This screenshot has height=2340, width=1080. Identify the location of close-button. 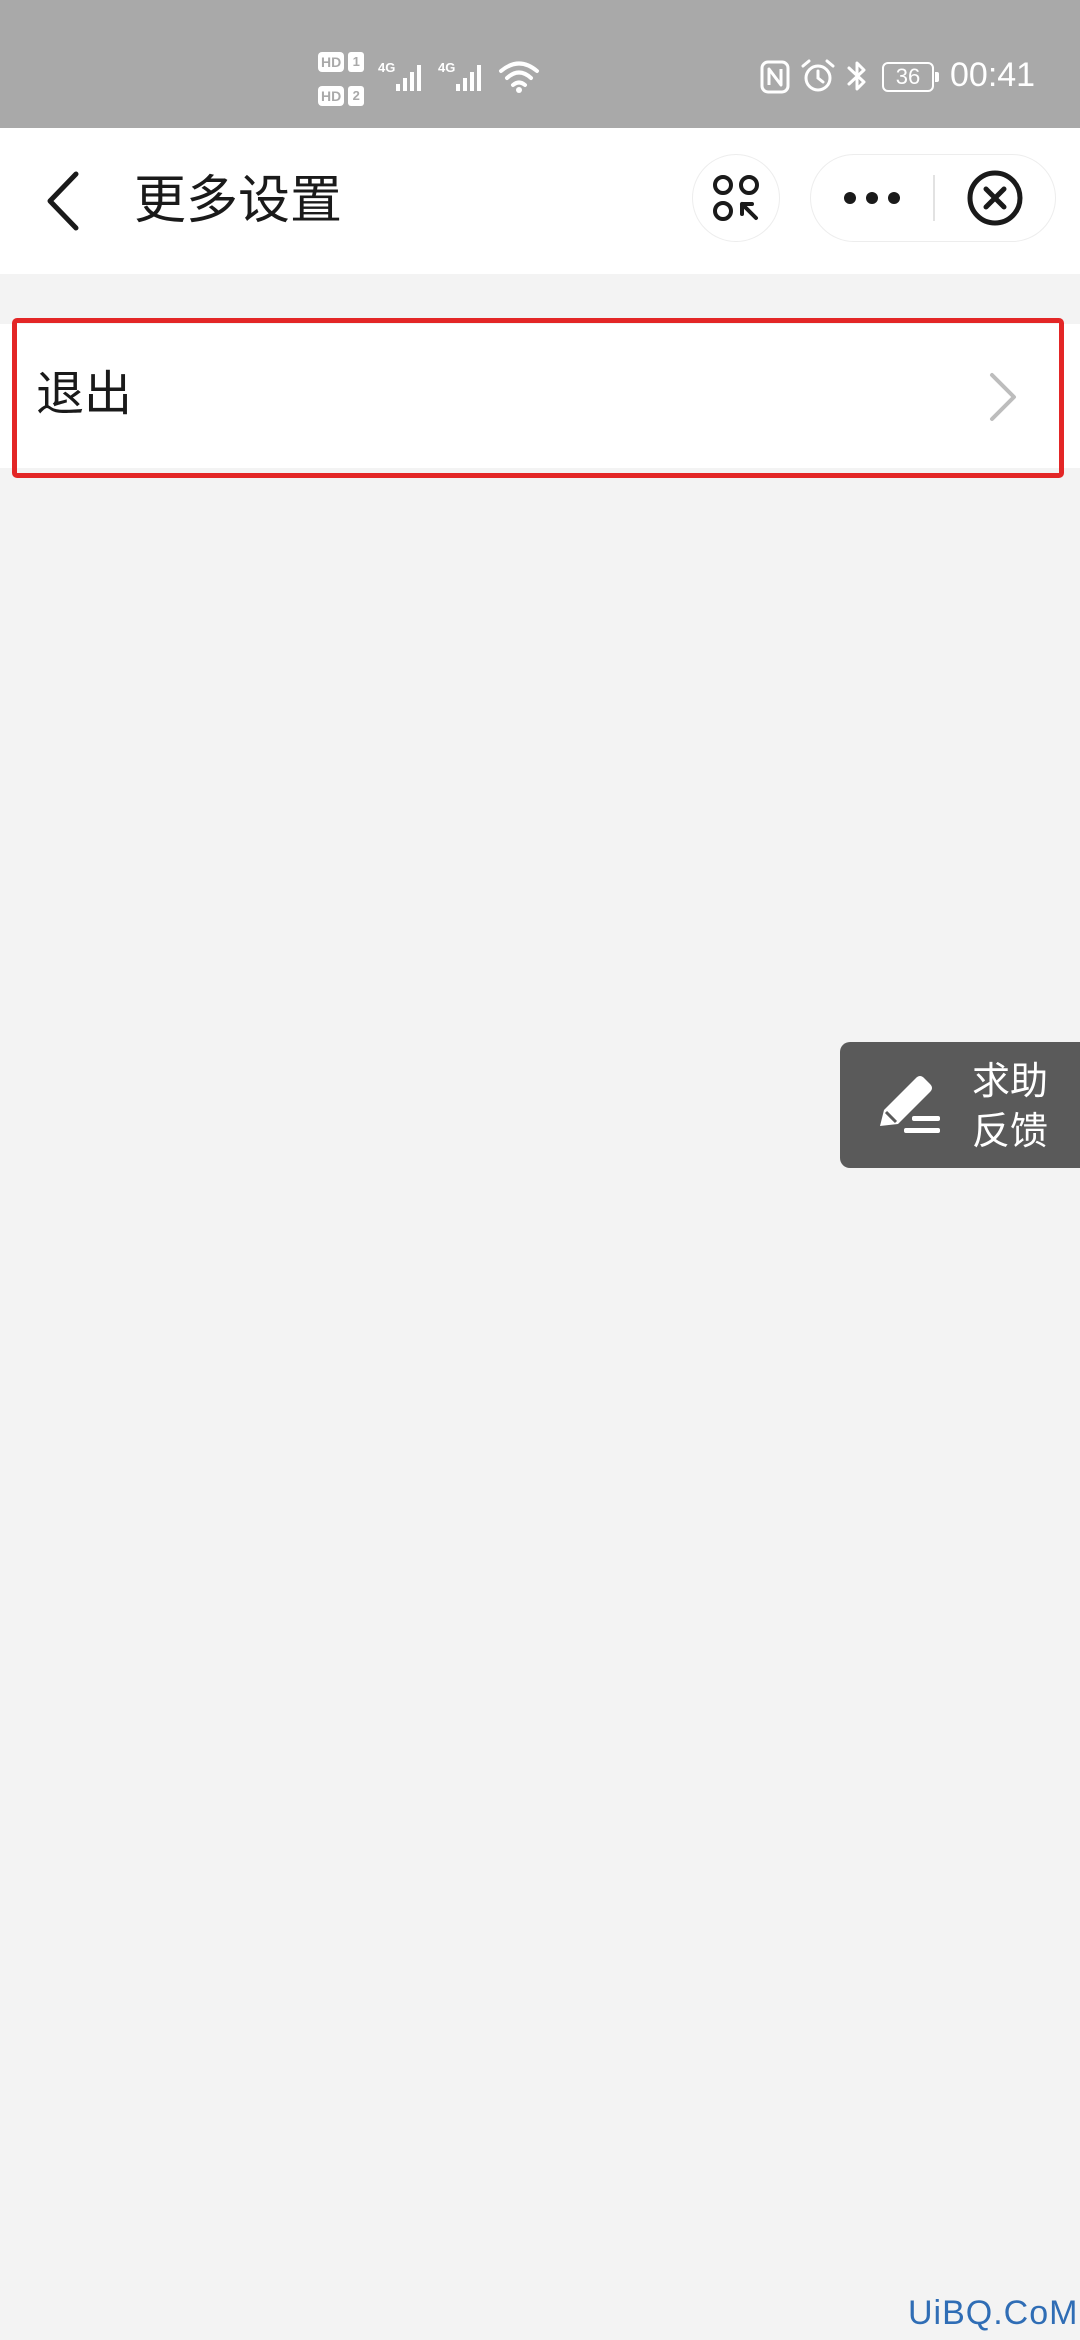
(995, 198).